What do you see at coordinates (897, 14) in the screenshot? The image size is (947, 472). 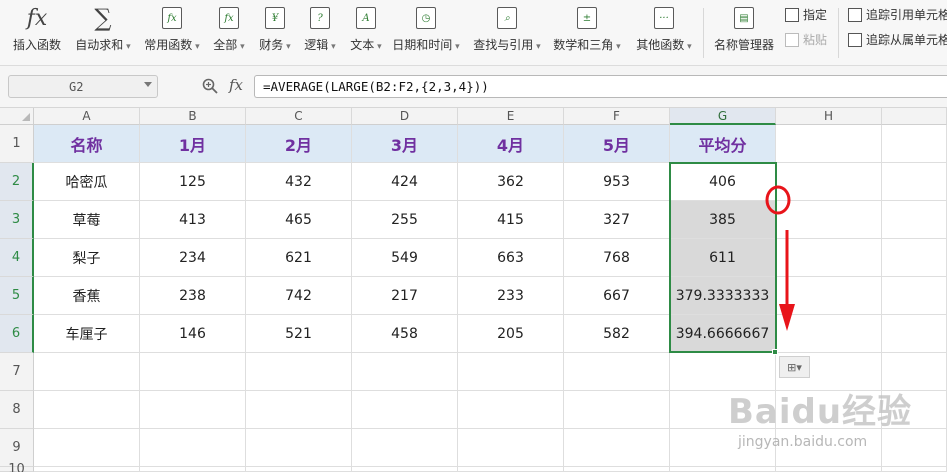 I see `trace-precedents-button: 追踪引用单元格` at bounding box center [897, 14].